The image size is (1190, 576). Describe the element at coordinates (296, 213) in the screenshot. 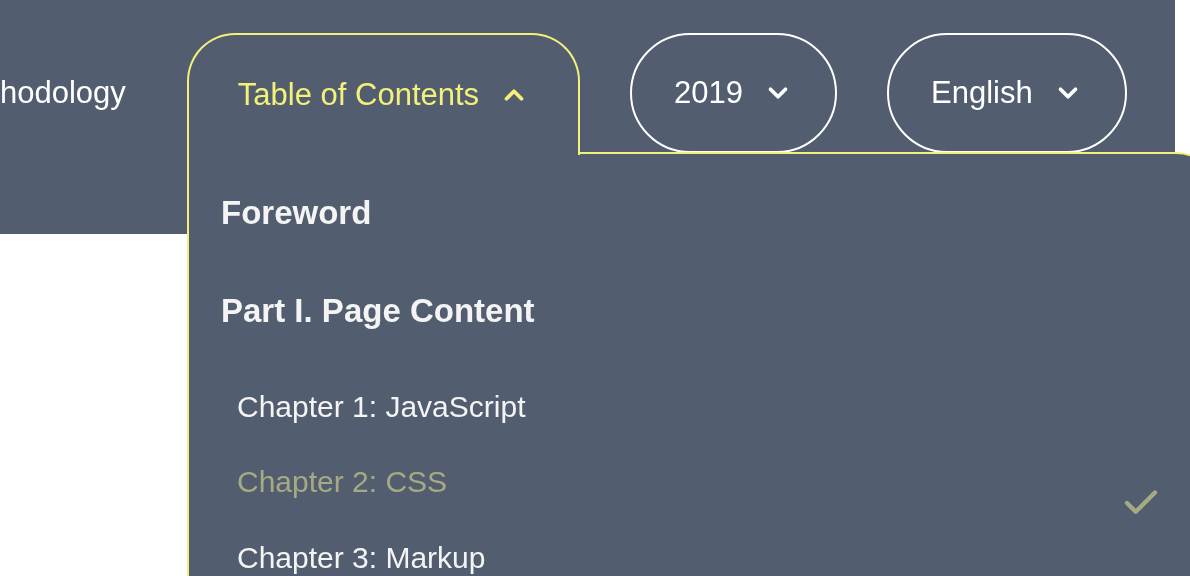

I see `menu-section-link: Foreword` at that location.